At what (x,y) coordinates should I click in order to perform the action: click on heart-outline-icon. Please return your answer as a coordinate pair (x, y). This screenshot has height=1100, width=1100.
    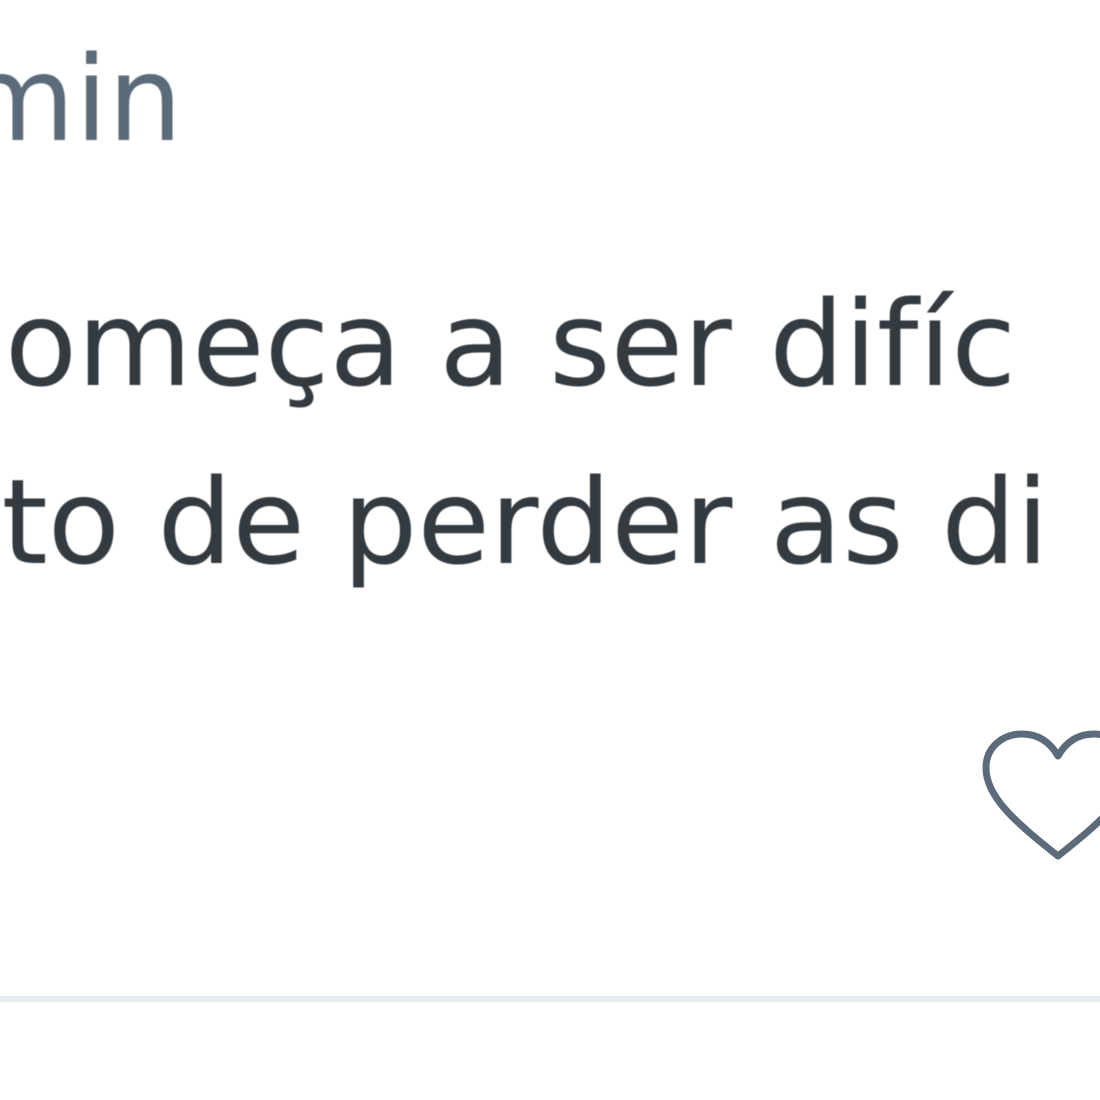
    Looking at the image, I should click on (1041, 795).